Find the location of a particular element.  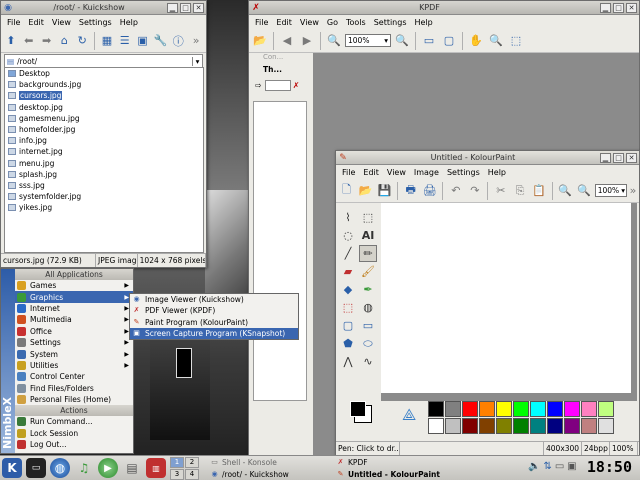

kuickshow-titlebar: ◉ /root/ - Kuickshow ▁ □ ✕ is located at coordinates (103, 8).